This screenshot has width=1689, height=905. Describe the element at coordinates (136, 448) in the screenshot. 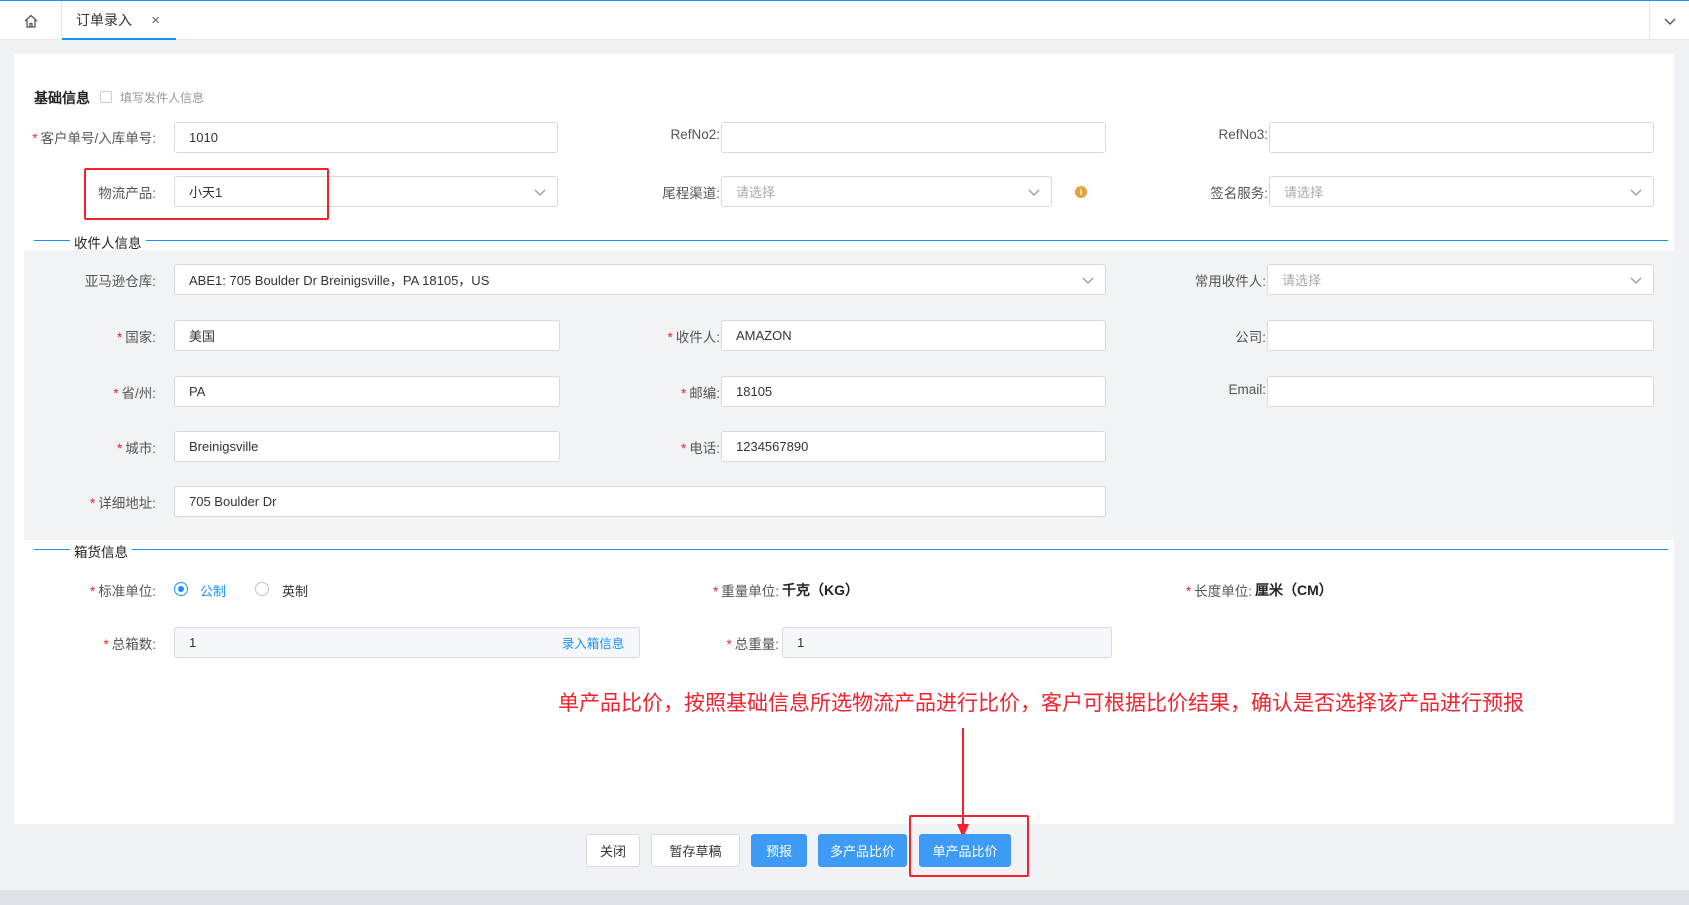

I see `city-label: * 城市:` at that location.